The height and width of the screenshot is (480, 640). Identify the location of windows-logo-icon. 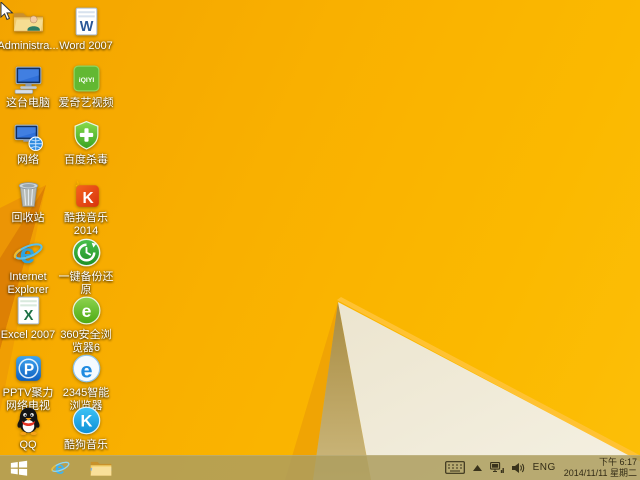
(19, 468).